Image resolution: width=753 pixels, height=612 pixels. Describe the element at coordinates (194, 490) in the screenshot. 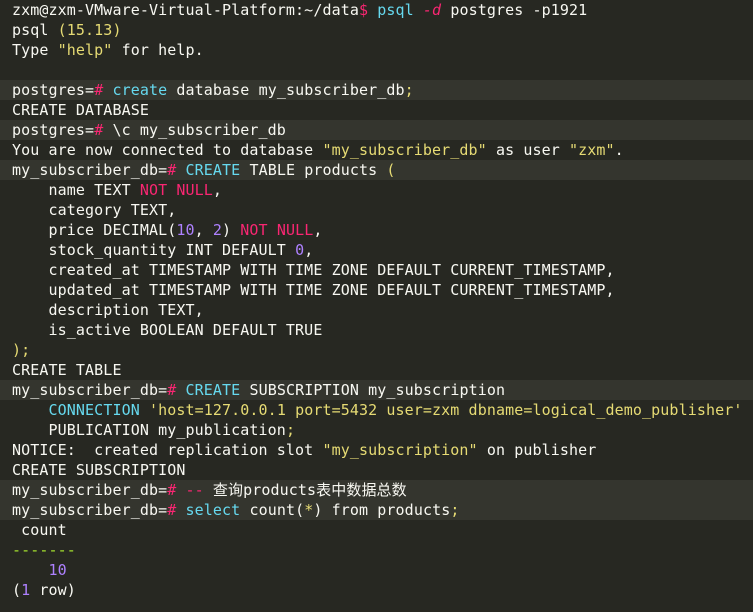

I see `terminal-text: --` at that location.